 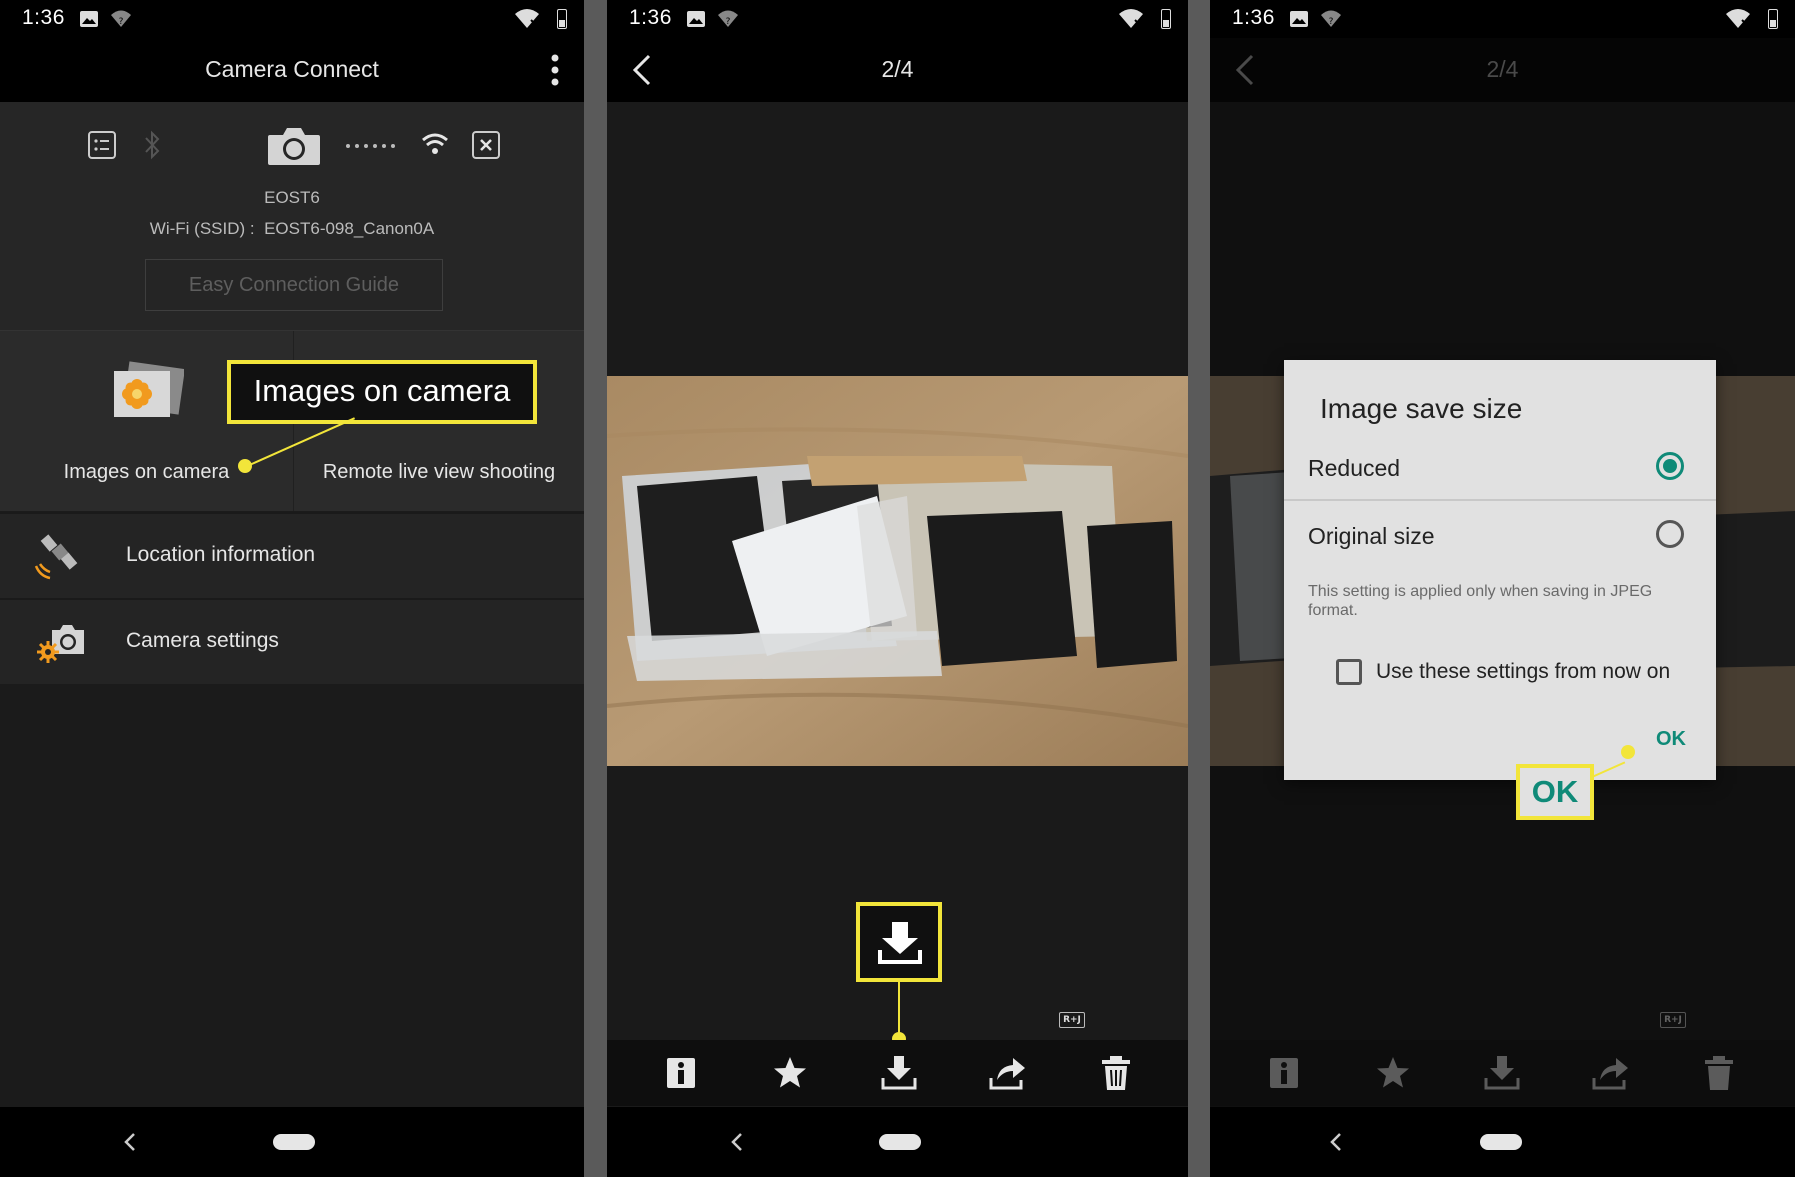 What do you see at coordinates (60, 644) in the screenshot?
I see `camera-settings-icon` at bounding box center [60, 644].